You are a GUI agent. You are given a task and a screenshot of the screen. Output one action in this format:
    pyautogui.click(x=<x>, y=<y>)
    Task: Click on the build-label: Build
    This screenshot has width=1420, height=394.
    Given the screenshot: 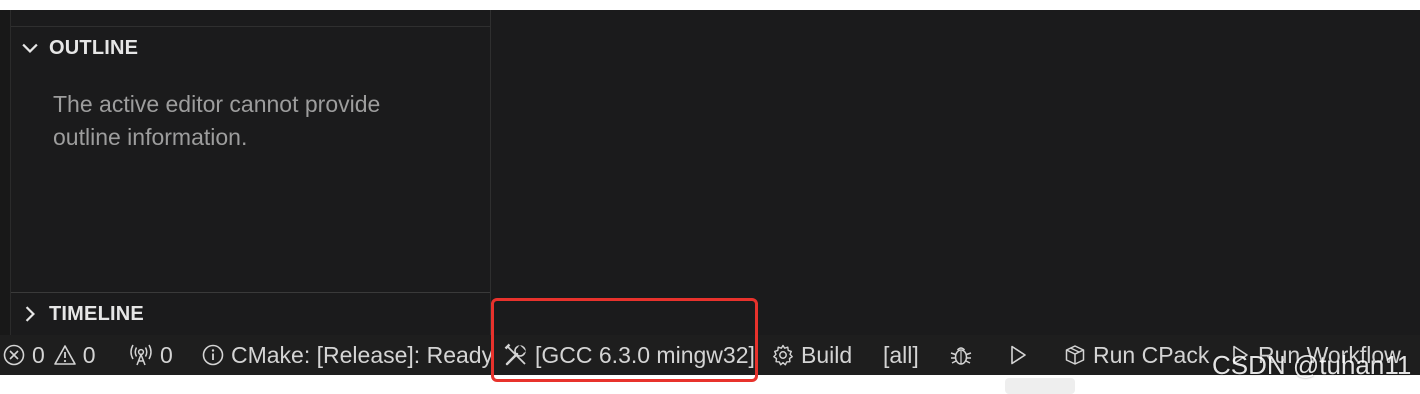 What is the action you would take?
    pyautogui.click(x=827, y=354)
    